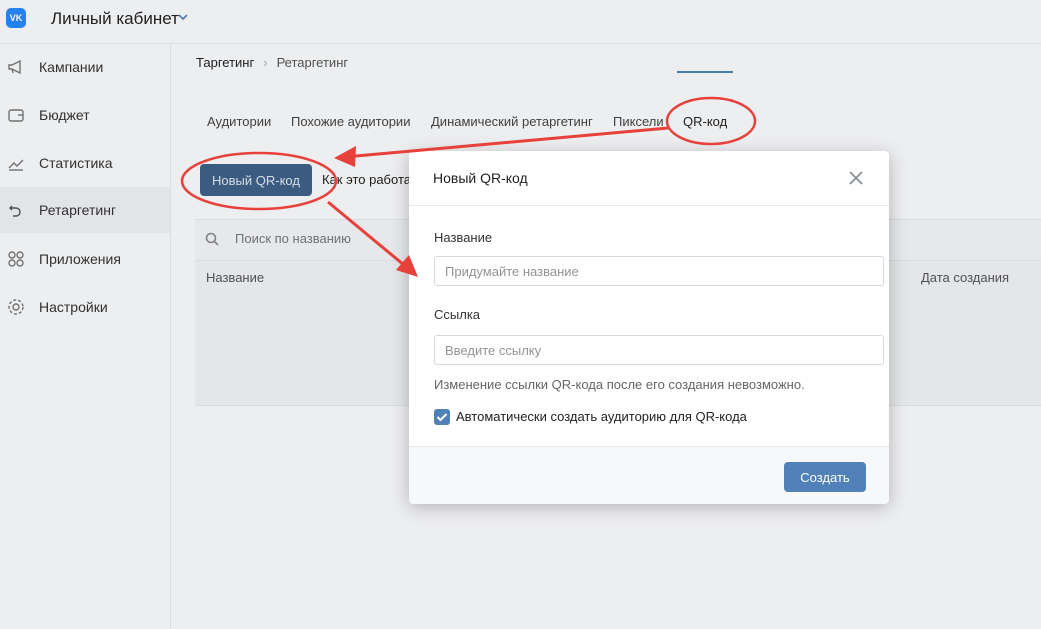  What do you see at coordinates (480, 178) in the screenshot?
I see `modal-title: Новый QR-код` at bounding box center [480, 178].